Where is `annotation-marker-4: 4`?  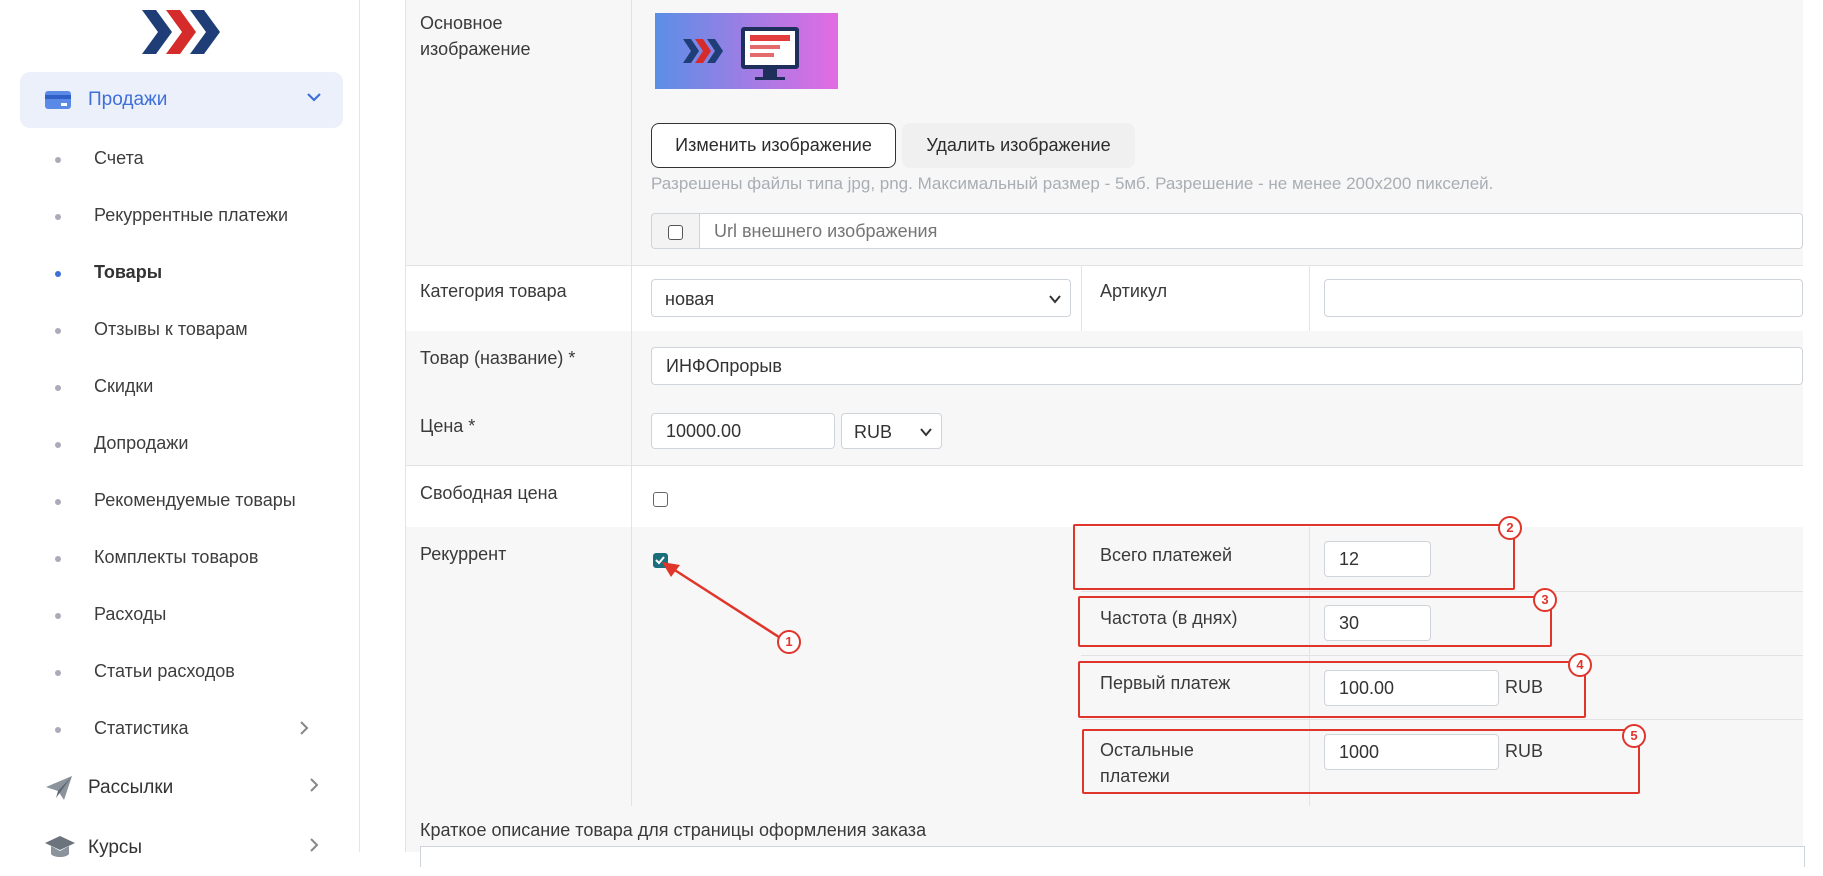 annotation-marker-4: 4 is located at coordinates (1580, 665).